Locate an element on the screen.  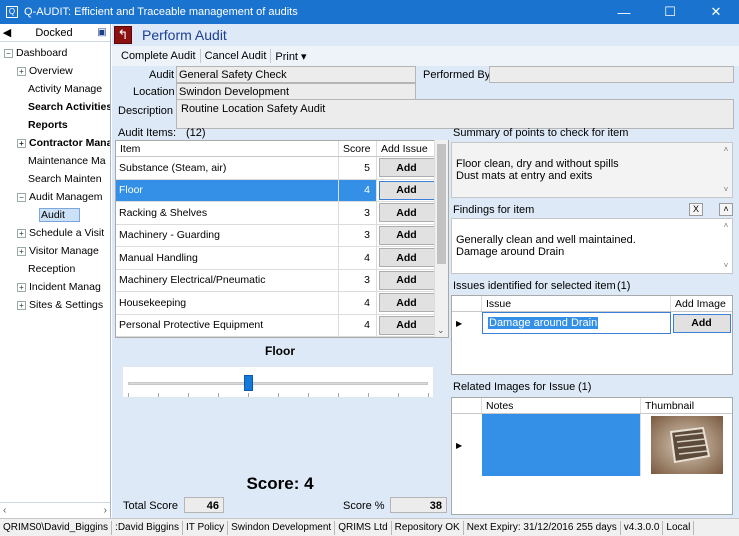
add-image-button: Add is located at coordinates (701, 323).